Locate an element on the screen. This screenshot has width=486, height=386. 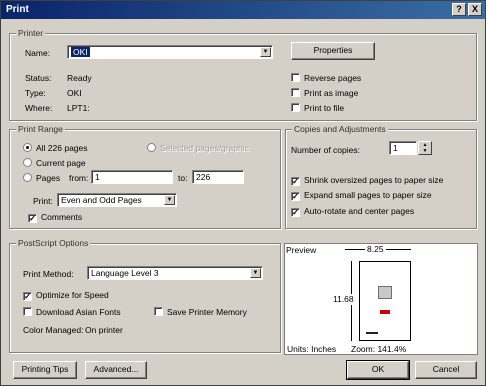
autorotate-checkbox: ✓ Auto-rotate and center pages is located at coordinates (352, 211).